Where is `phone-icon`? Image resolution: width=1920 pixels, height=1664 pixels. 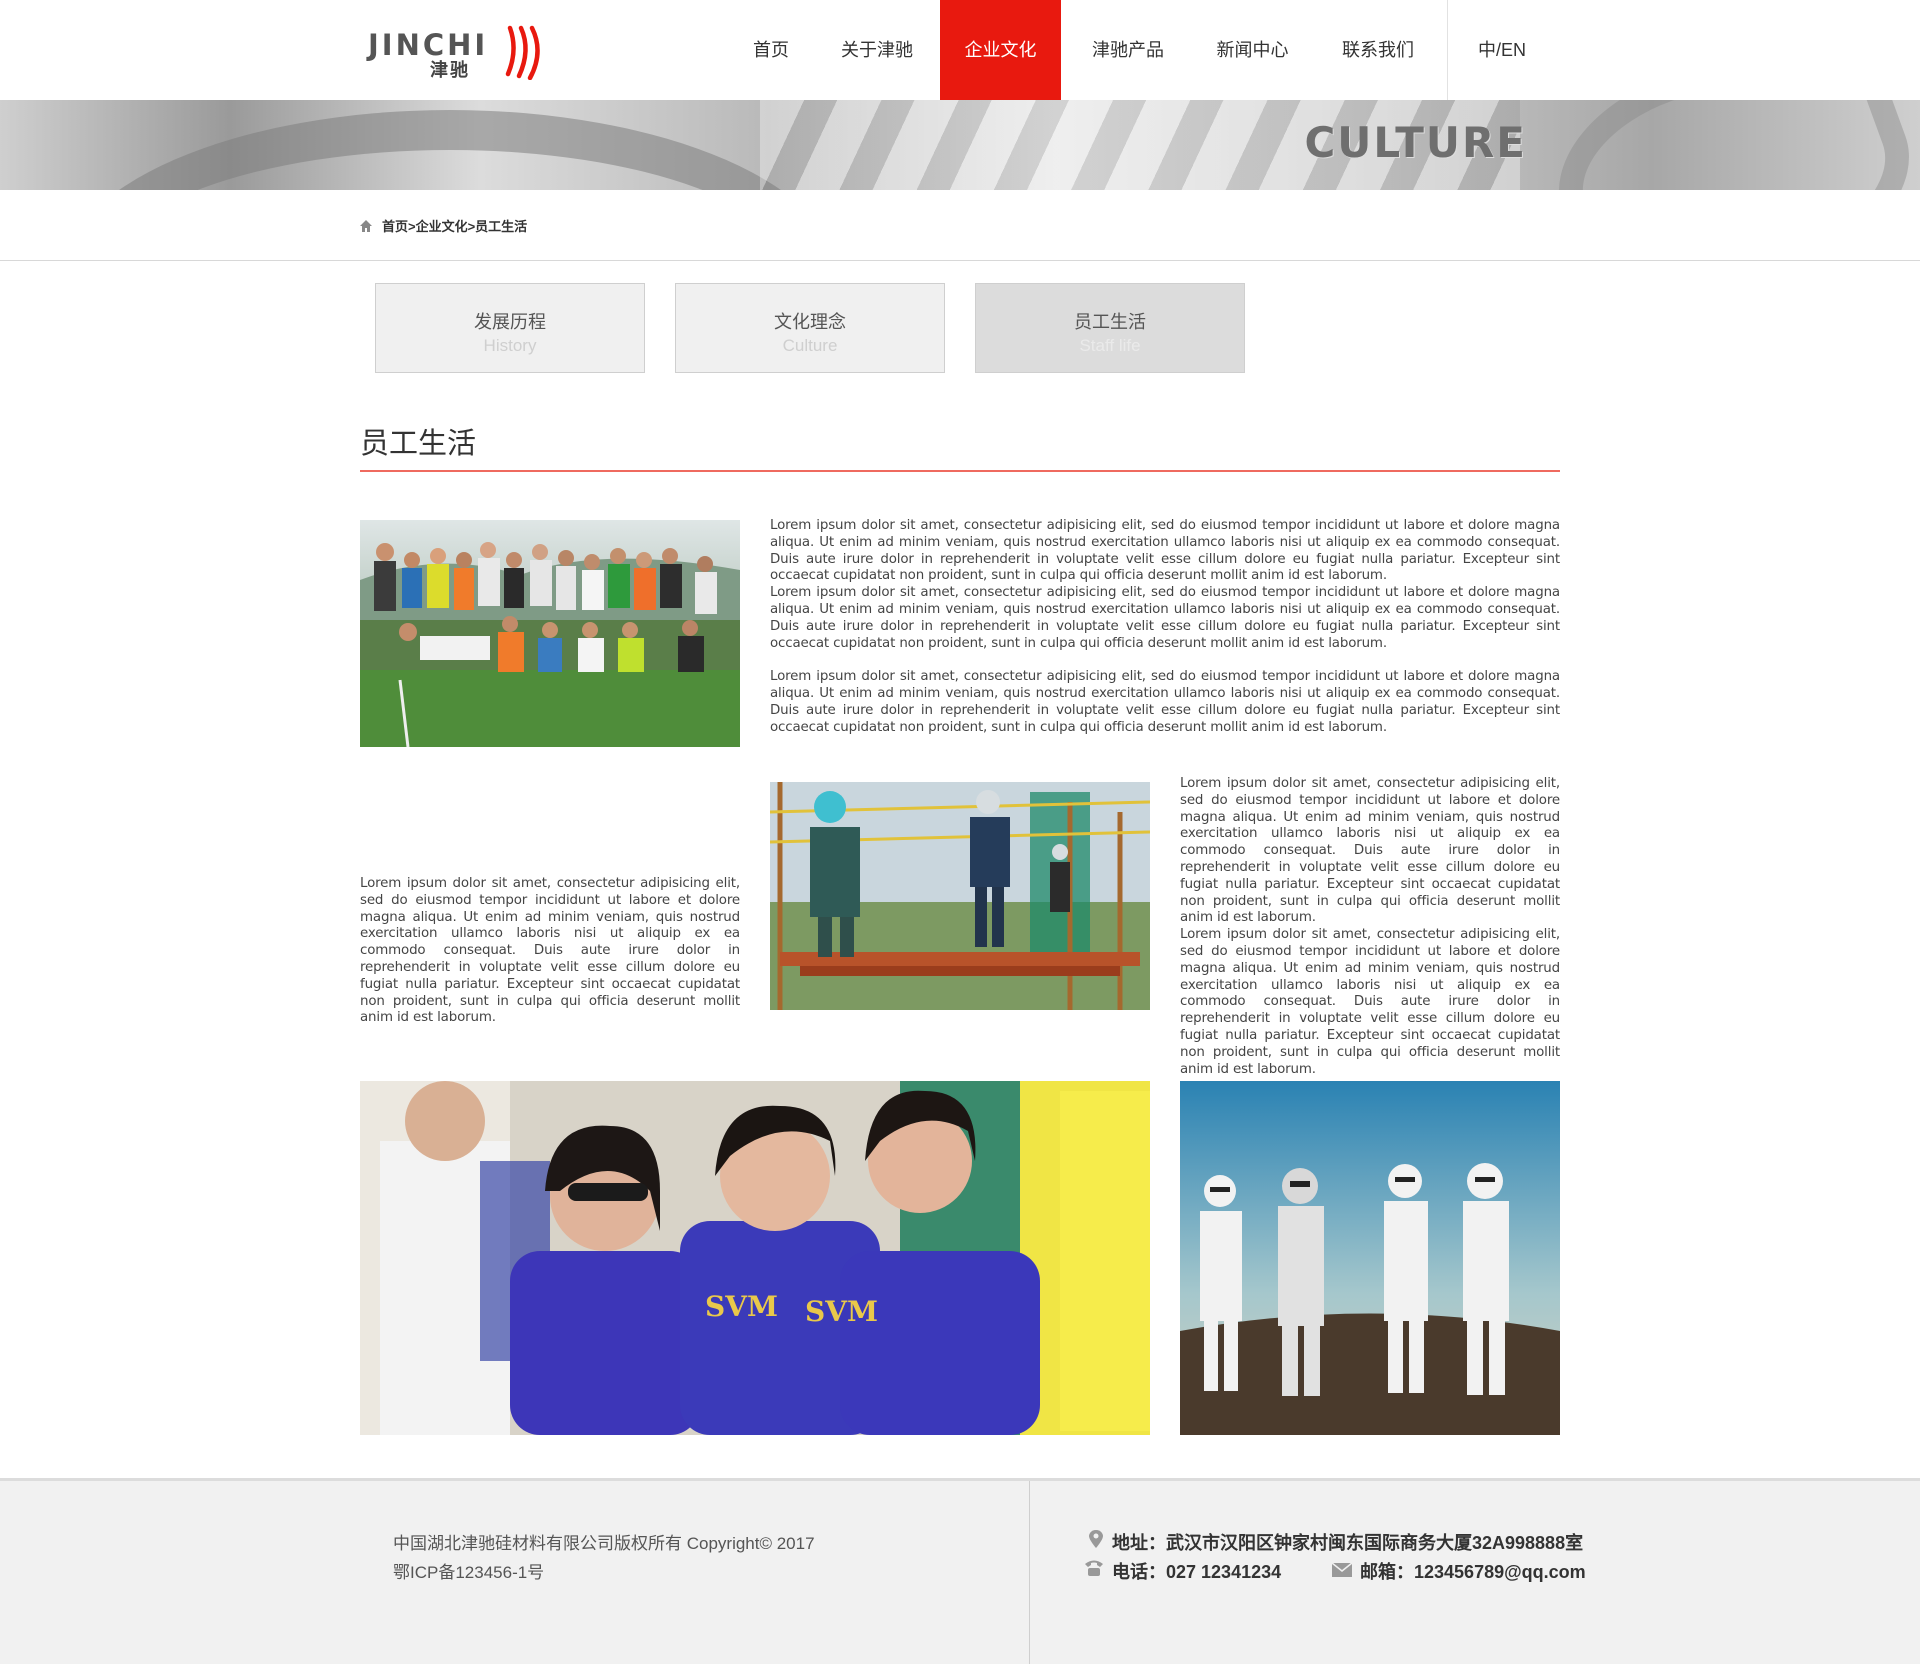
phone-icon is located at coordinates (1094, 1568).